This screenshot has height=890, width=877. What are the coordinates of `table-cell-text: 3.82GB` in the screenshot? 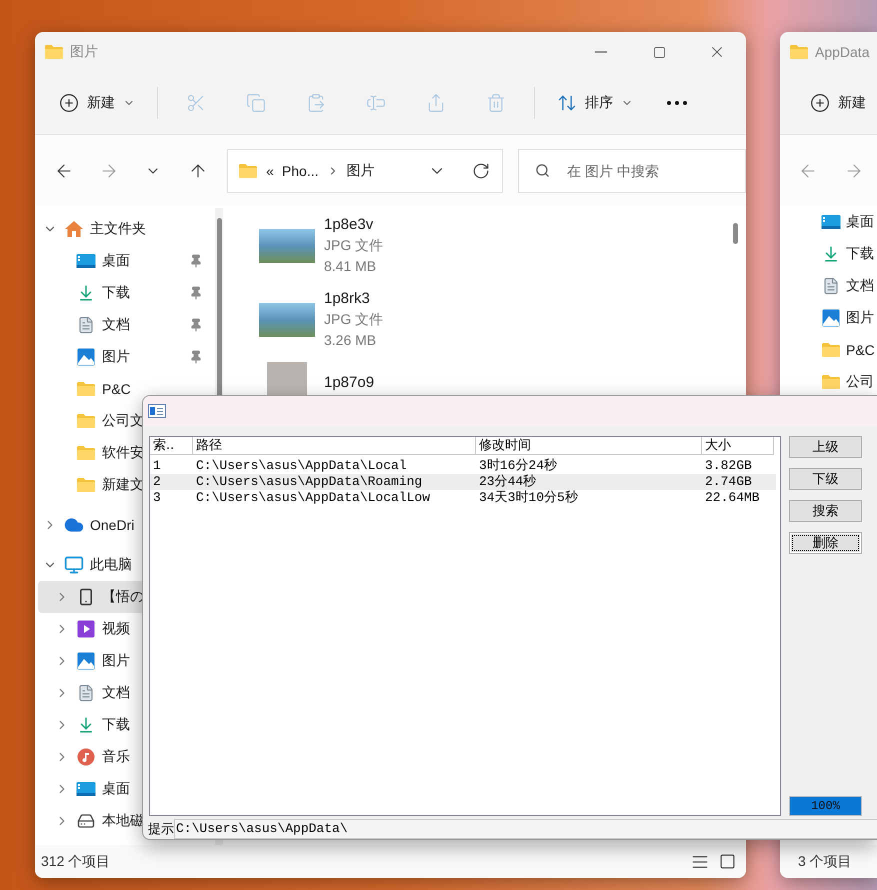 It's located at (728, 466).